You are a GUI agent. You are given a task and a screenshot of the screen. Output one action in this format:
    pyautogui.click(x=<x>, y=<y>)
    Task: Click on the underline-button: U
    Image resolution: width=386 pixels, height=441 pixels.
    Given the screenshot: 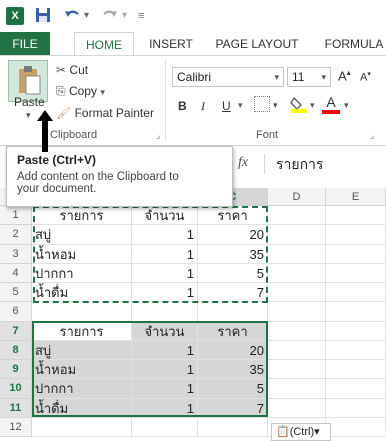 What is the action you would take?
    pyautogui.click(x=226, y=106)
    